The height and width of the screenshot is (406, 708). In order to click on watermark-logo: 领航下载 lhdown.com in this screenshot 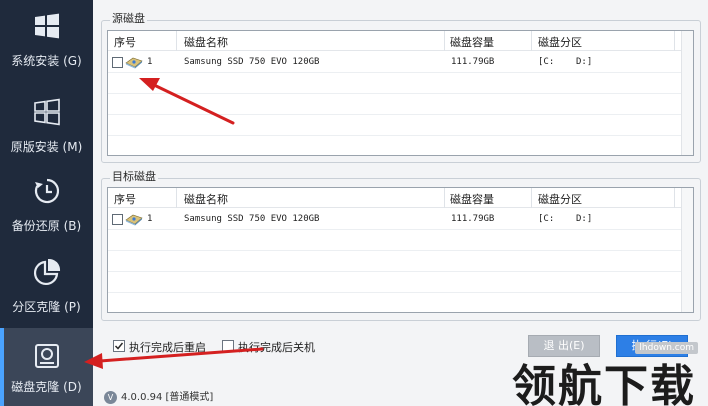, I will do `click(607, 374)`.